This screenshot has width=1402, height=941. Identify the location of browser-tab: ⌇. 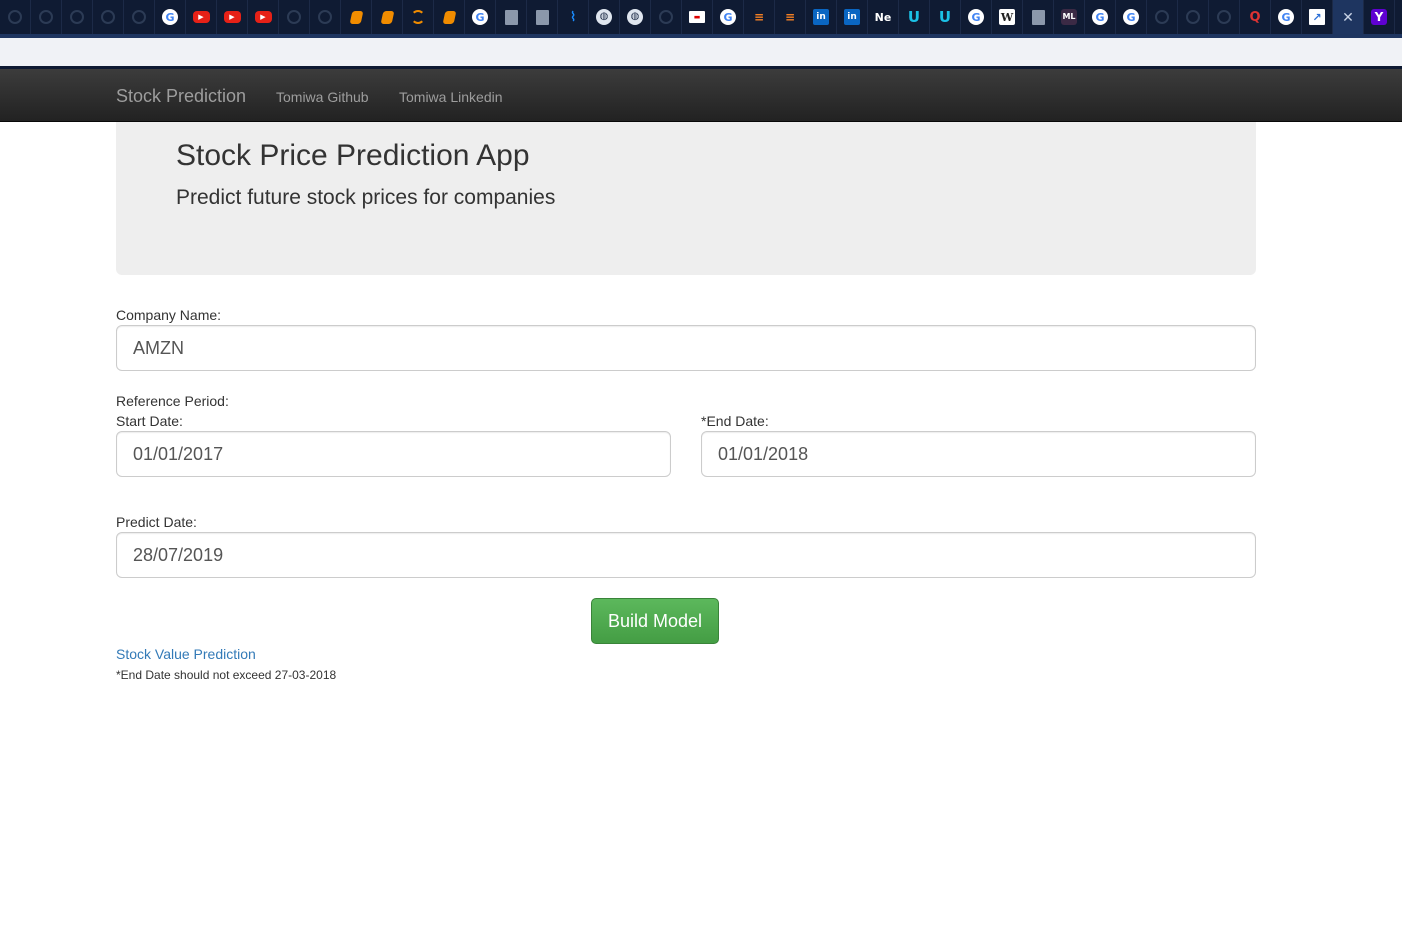
(573, 17).